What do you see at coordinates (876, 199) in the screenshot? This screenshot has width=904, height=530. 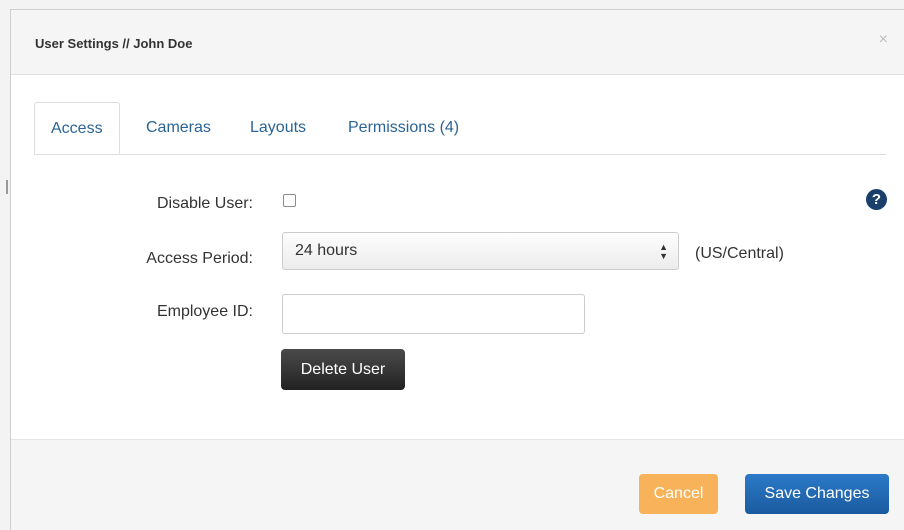 I see `help-icon: ?` at bounding box center [876, 199].